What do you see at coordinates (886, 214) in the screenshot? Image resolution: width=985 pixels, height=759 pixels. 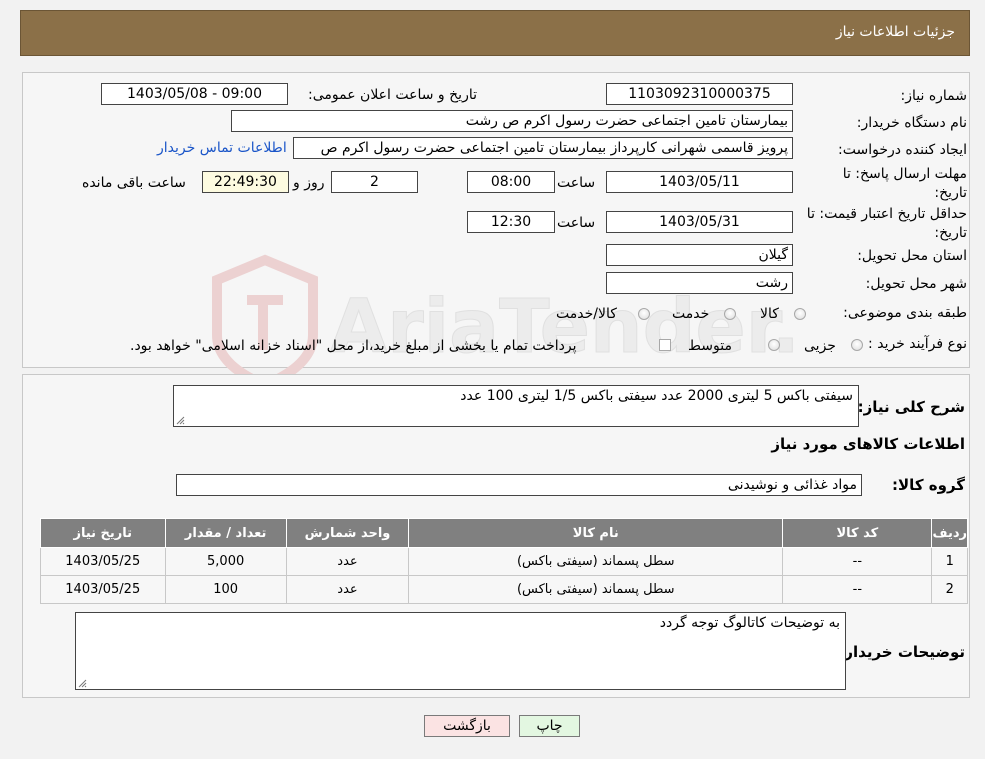 I see `price-validity-label: حداقل تاریخ اعتبار قیمت: تا` at bounding box center [886, 214].